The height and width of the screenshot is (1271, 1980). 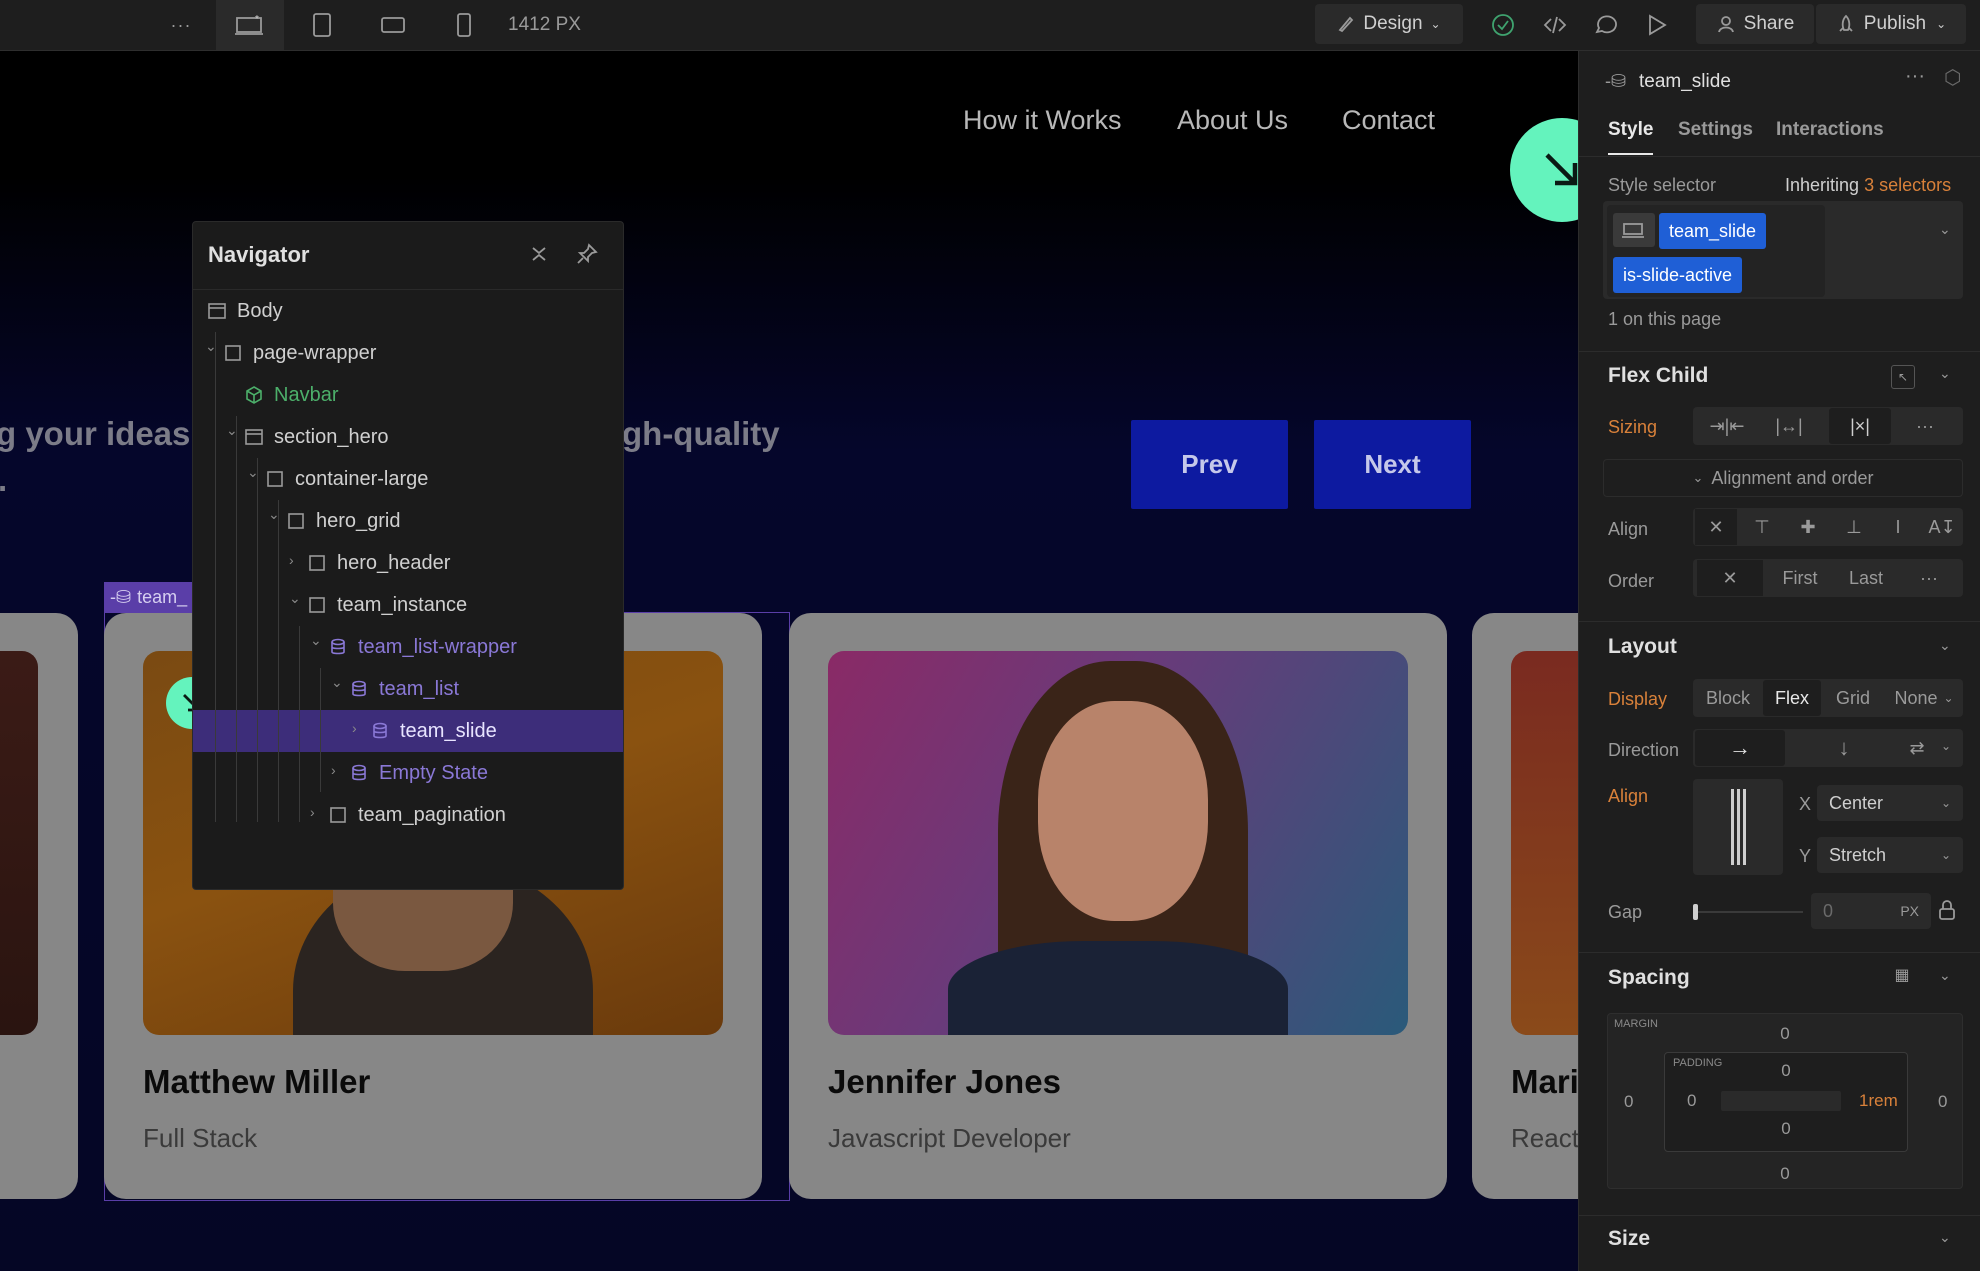 What do you see at coordinates (1389, 24) in the screenshot?
I see `design-mode-dropdown: Design ⌄` at bounding box center [1389, 24].